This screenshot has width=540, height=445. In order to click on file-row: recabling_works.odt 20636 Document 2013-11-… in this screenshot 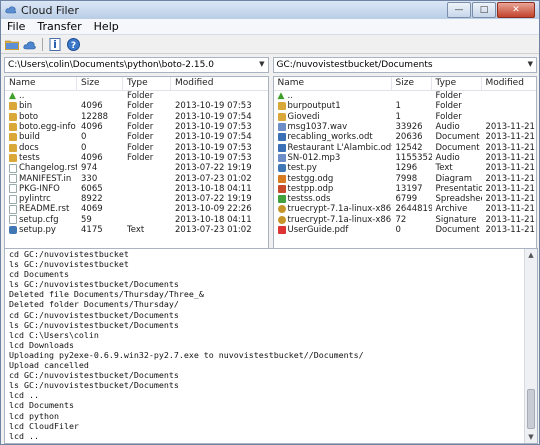, I will do `click(405, 137)`.